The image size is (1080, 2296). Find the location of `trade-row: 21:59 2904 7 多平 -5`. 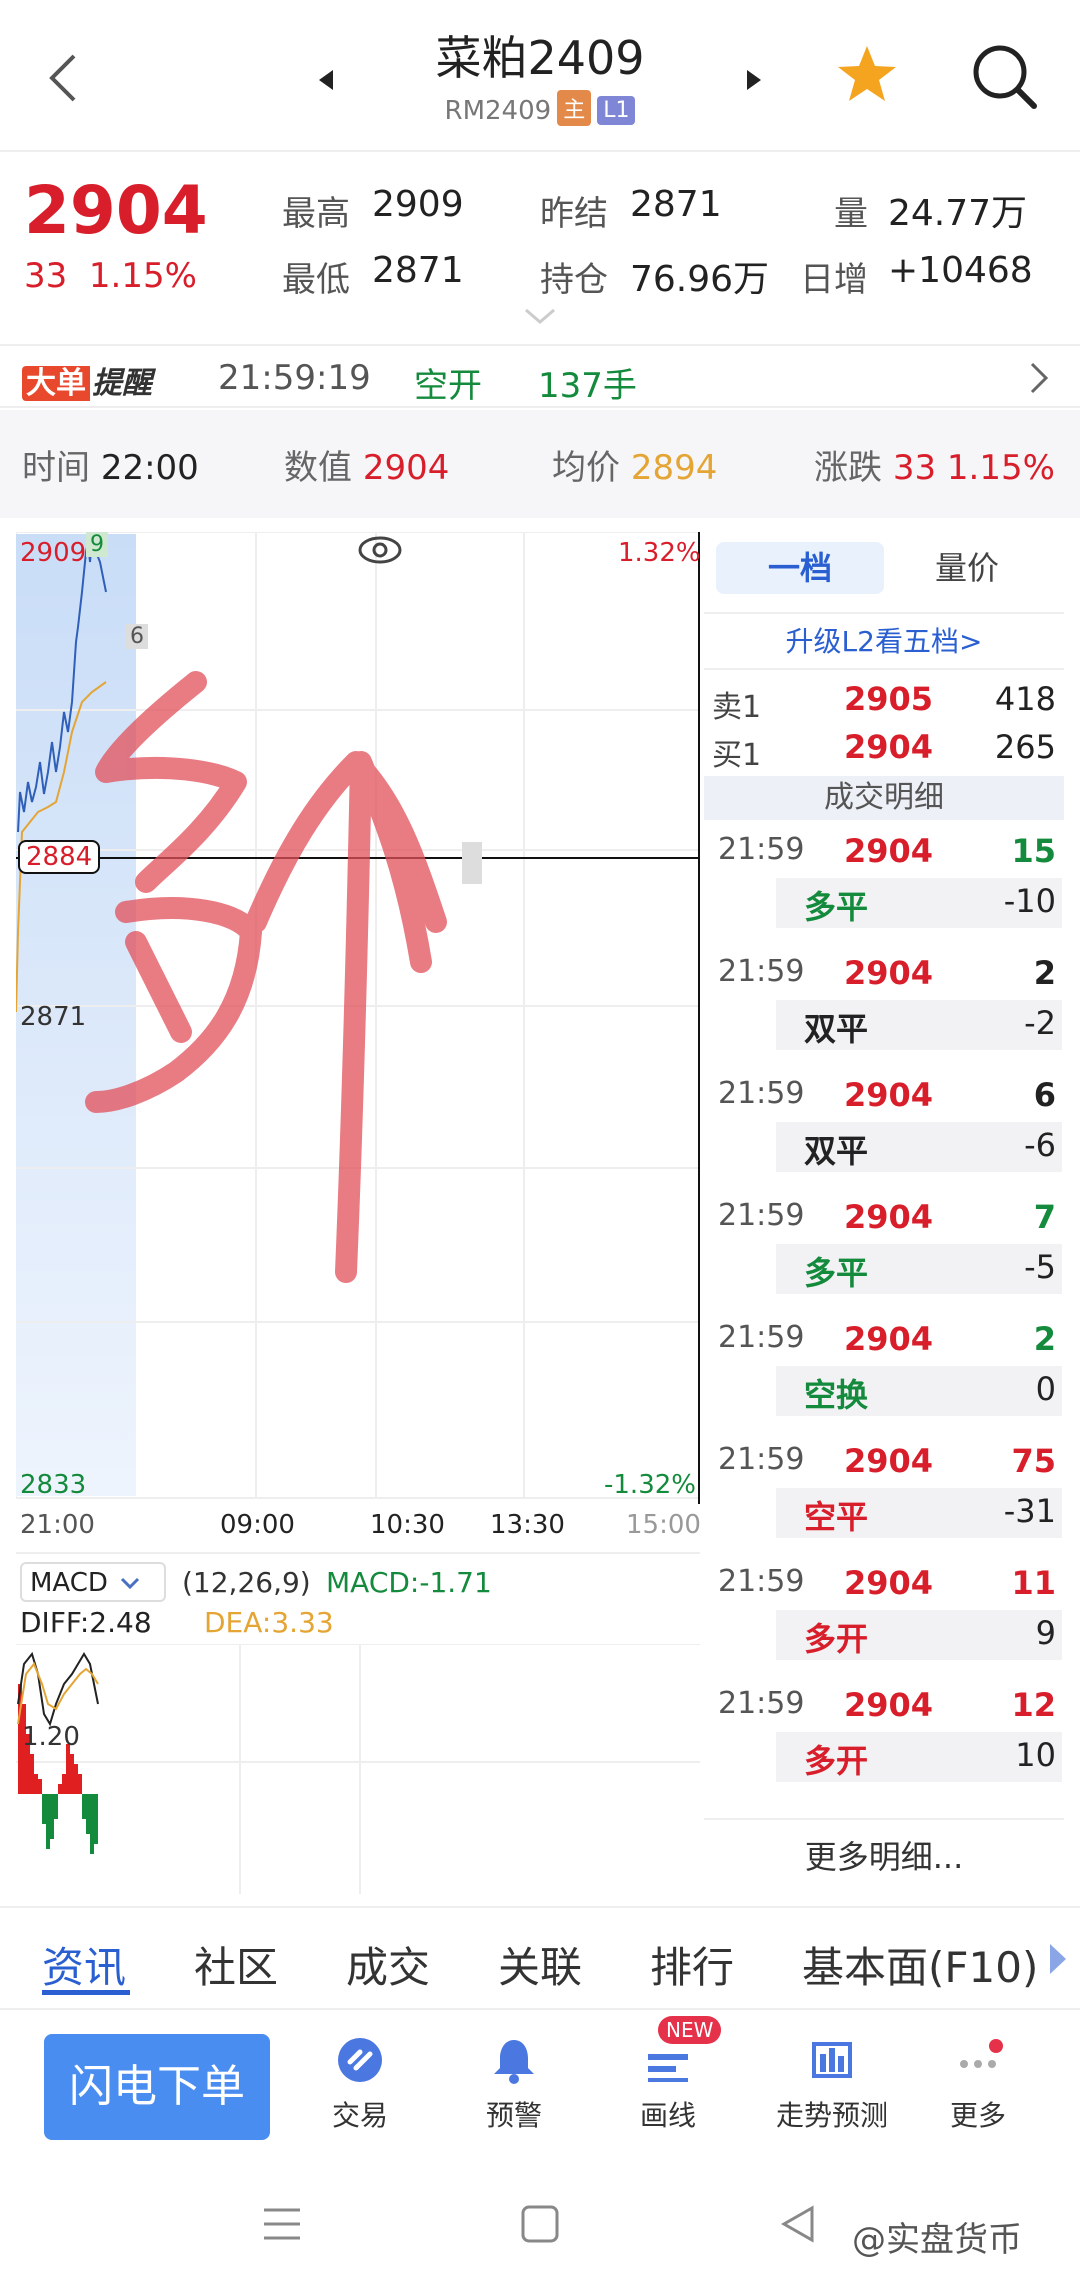

trade-row: 21:59 2904 7 多平 -5 is located at coordinates (884, 1253).